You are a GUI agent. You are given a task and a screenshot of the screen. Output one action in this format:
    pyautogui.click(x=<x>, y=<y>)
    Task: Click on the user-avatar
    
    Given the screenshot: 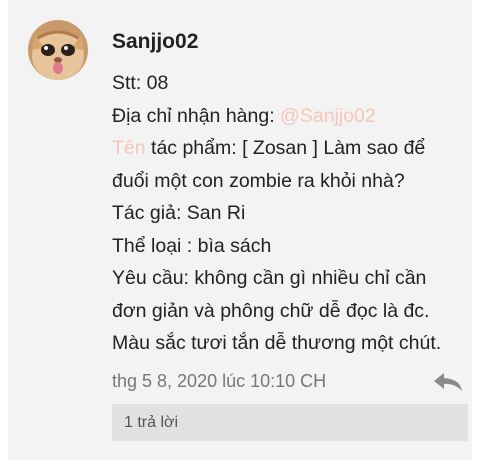 What is the action you would take?
    pyautogui.click(x=58, y=50)
    